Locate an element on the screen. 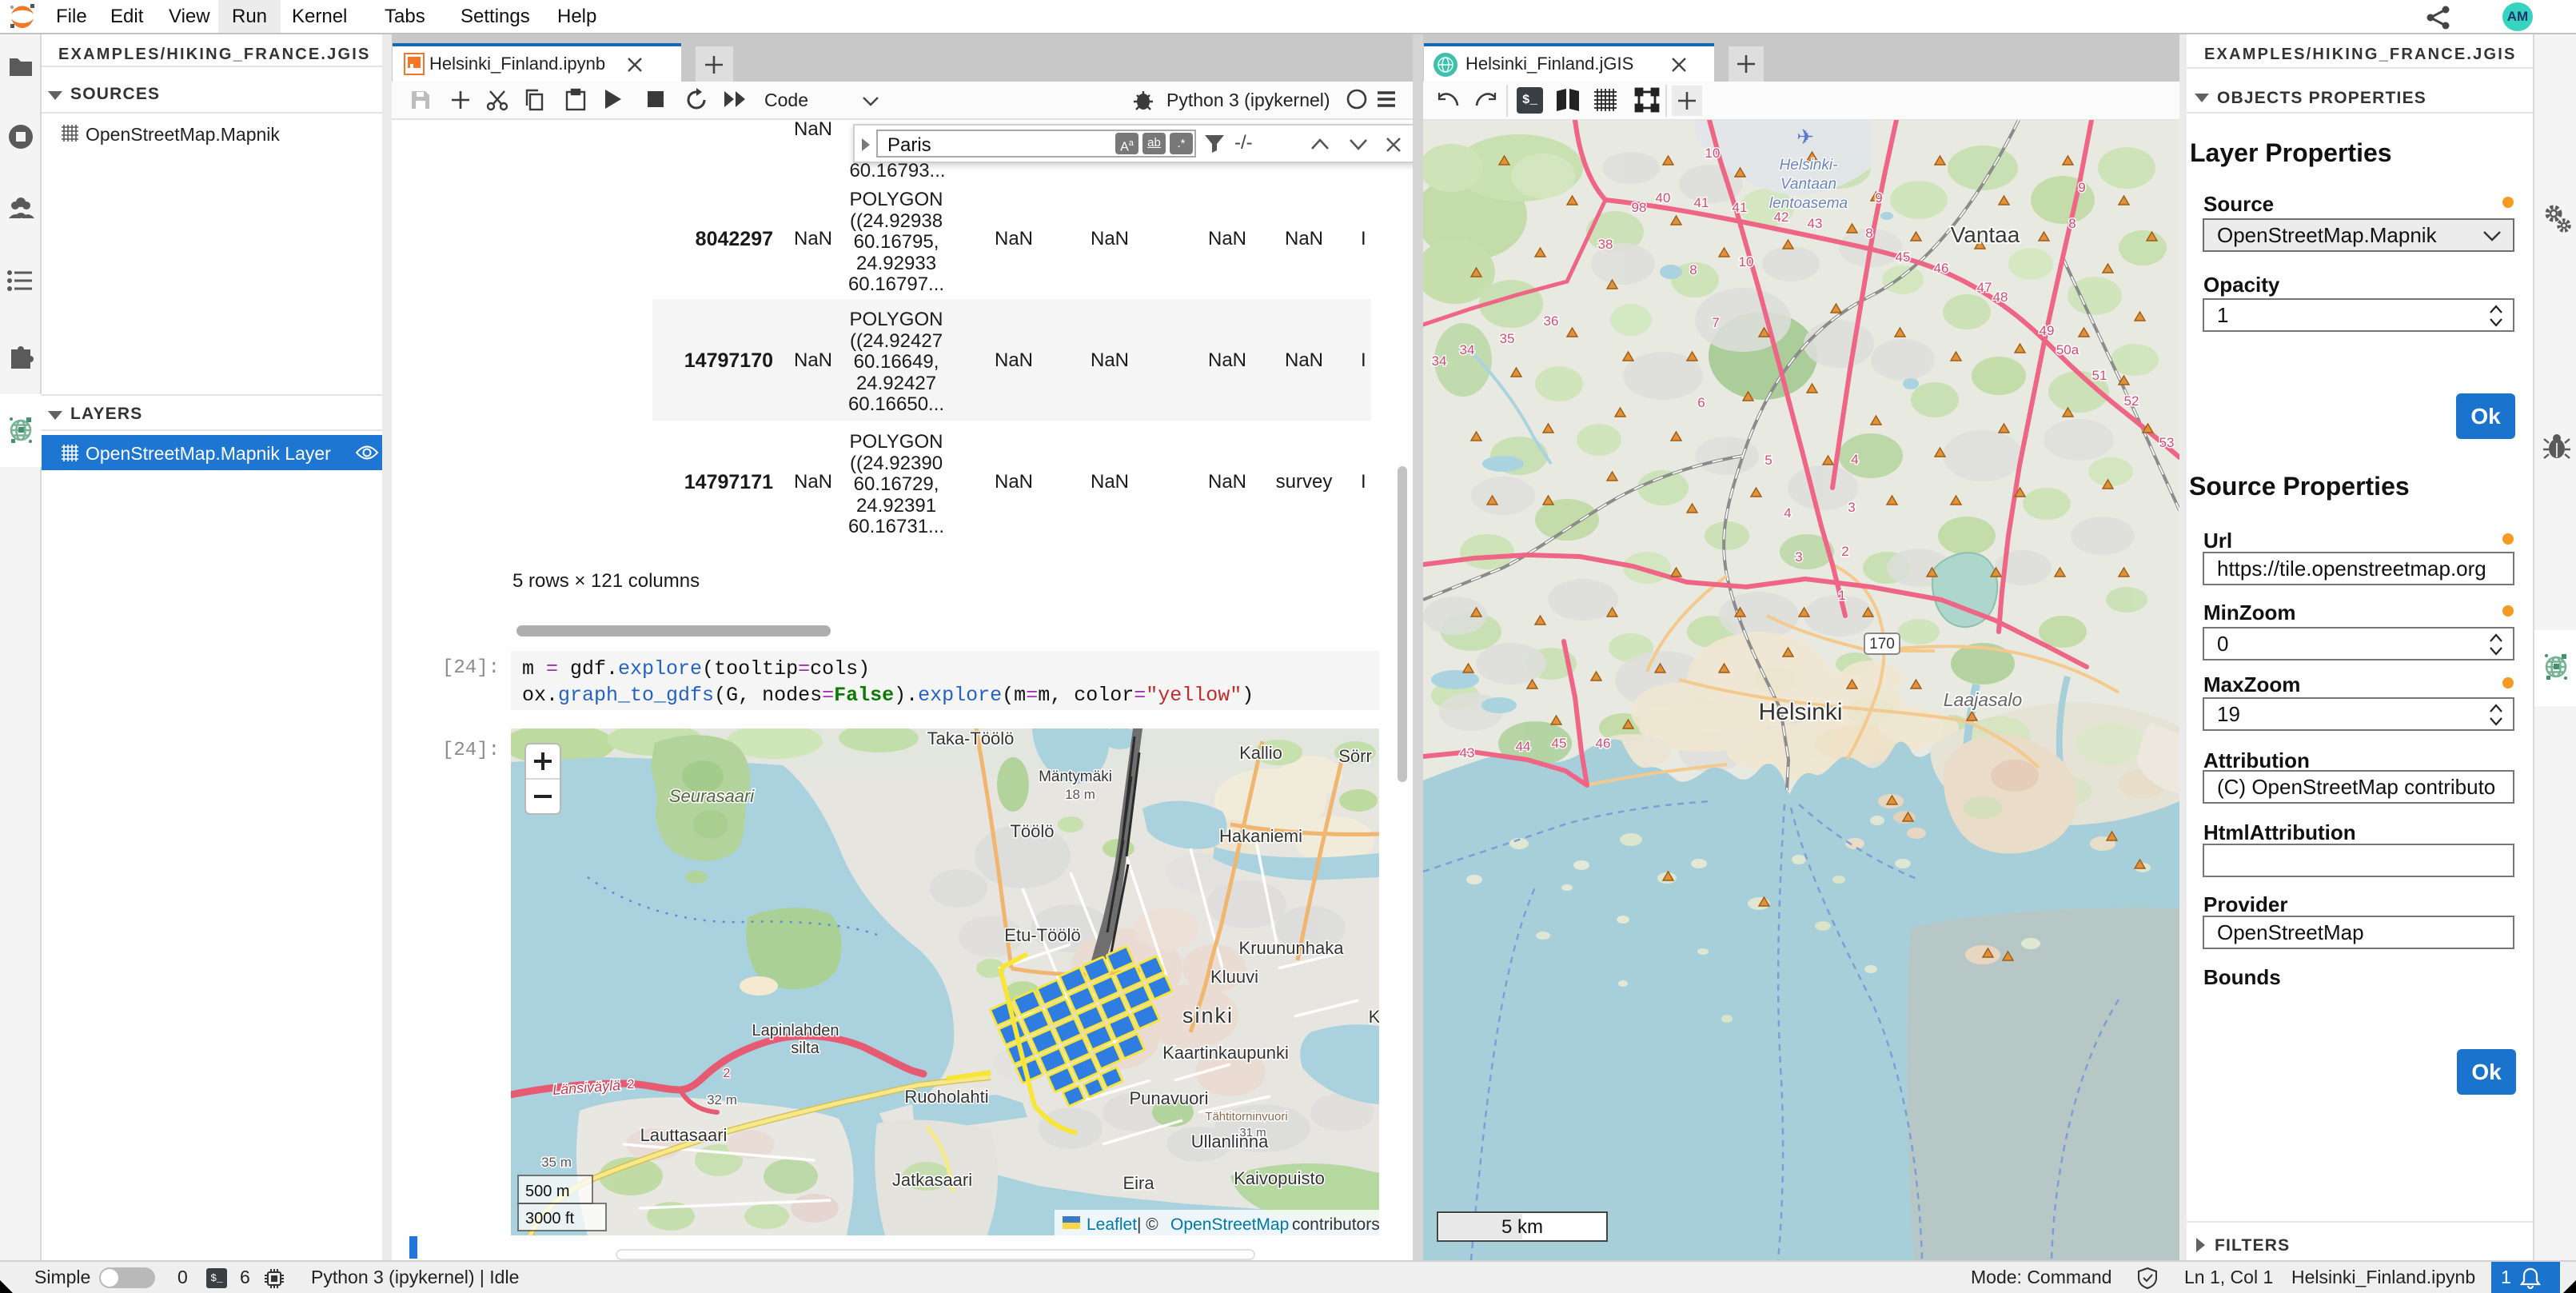  svg-text: Tähtitorninvuori is located at coordinates (1246, 1116).